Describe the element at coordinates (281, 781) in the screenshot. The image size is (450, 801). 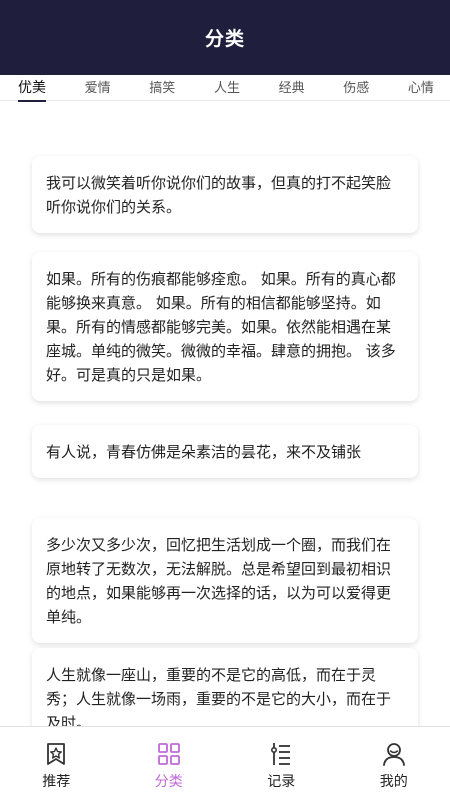
I see `nav-label: 记录` at that location.